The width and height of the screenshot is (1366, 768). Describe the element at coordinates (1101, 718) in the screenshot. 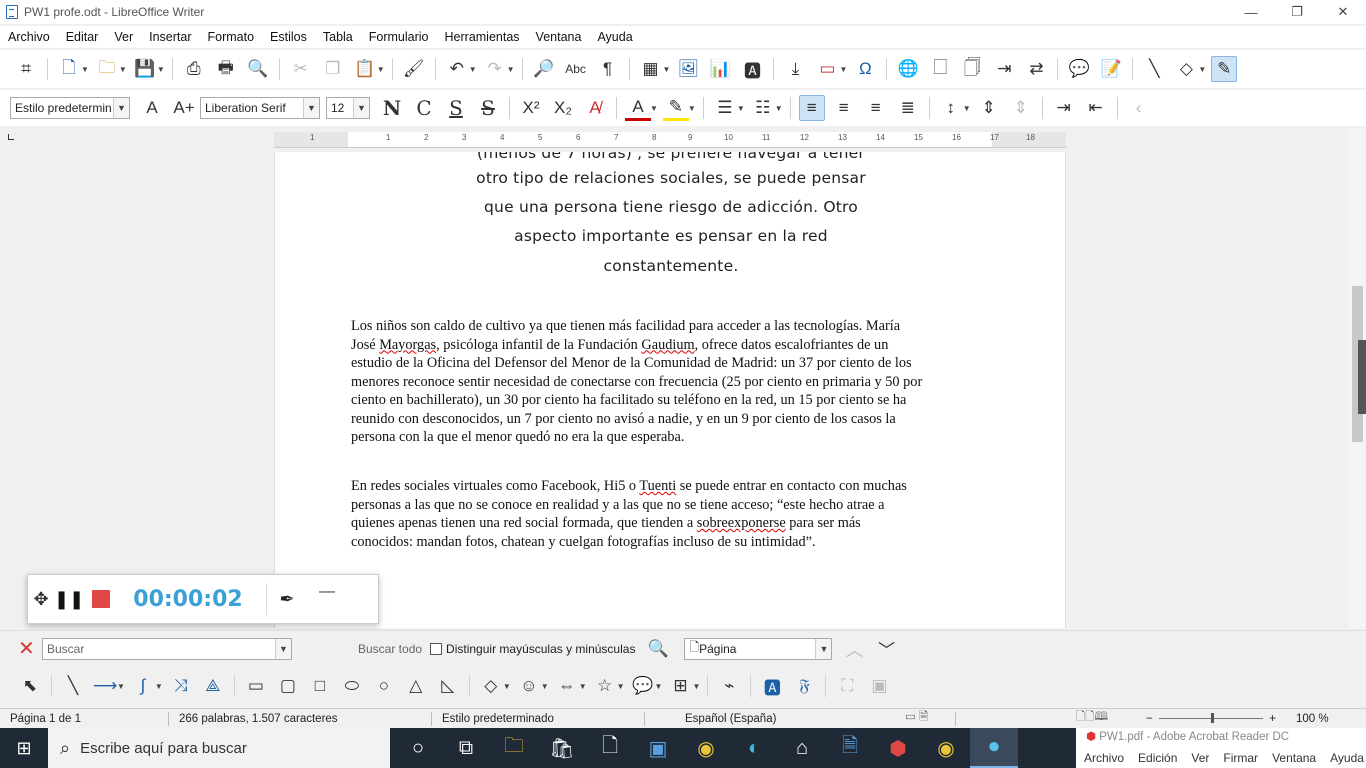

I see `view-layout-icon: 🗋🗋🕮` at that location.